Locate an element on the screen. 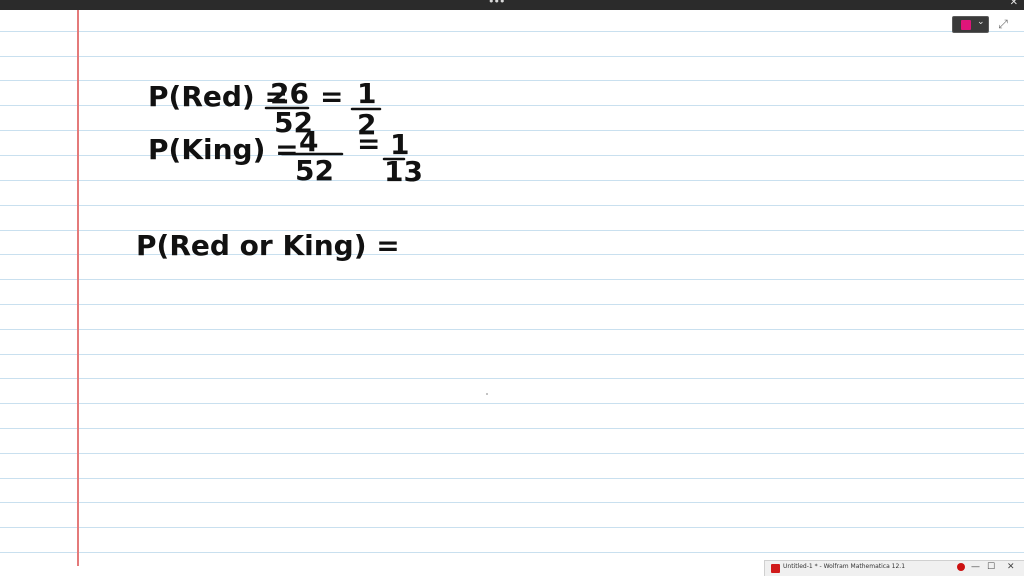  equation-p-red-or-king: P(Red or King) = is located at coordinates (268, 245).